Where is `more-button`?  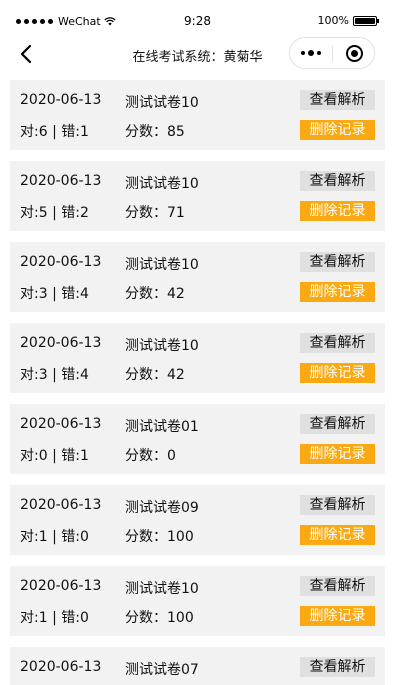 more-button is located at coordinates (311, 53).